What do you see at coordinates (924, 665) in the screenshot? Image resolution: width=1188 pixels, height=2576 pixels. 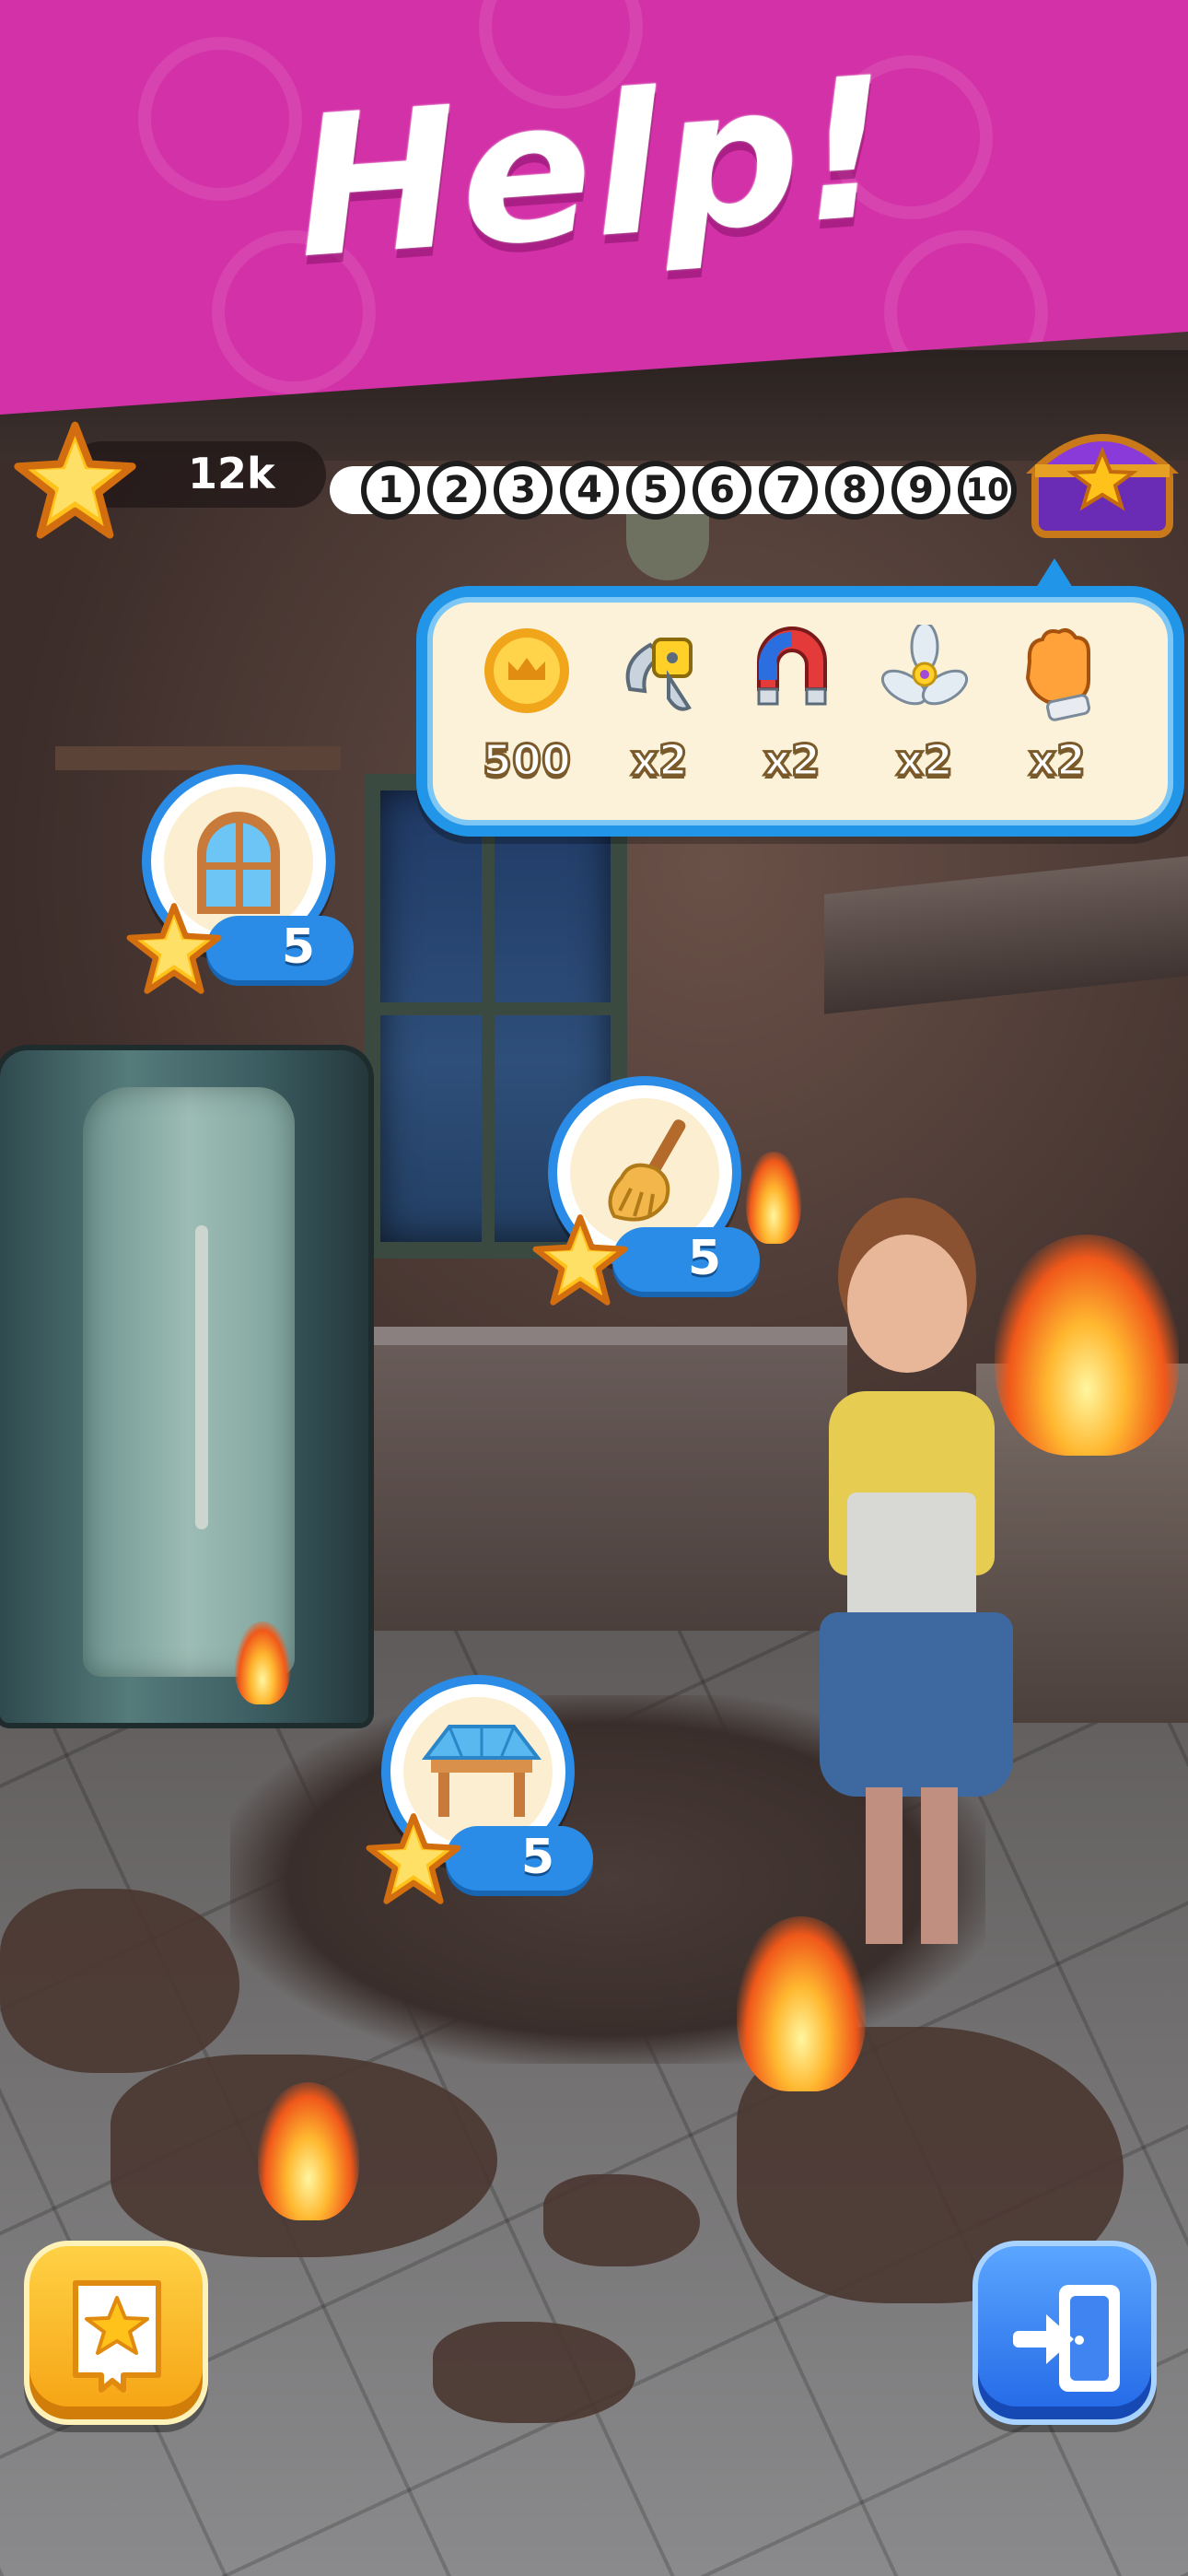 I see `propeller-icon` at bounding box center [924, 665].